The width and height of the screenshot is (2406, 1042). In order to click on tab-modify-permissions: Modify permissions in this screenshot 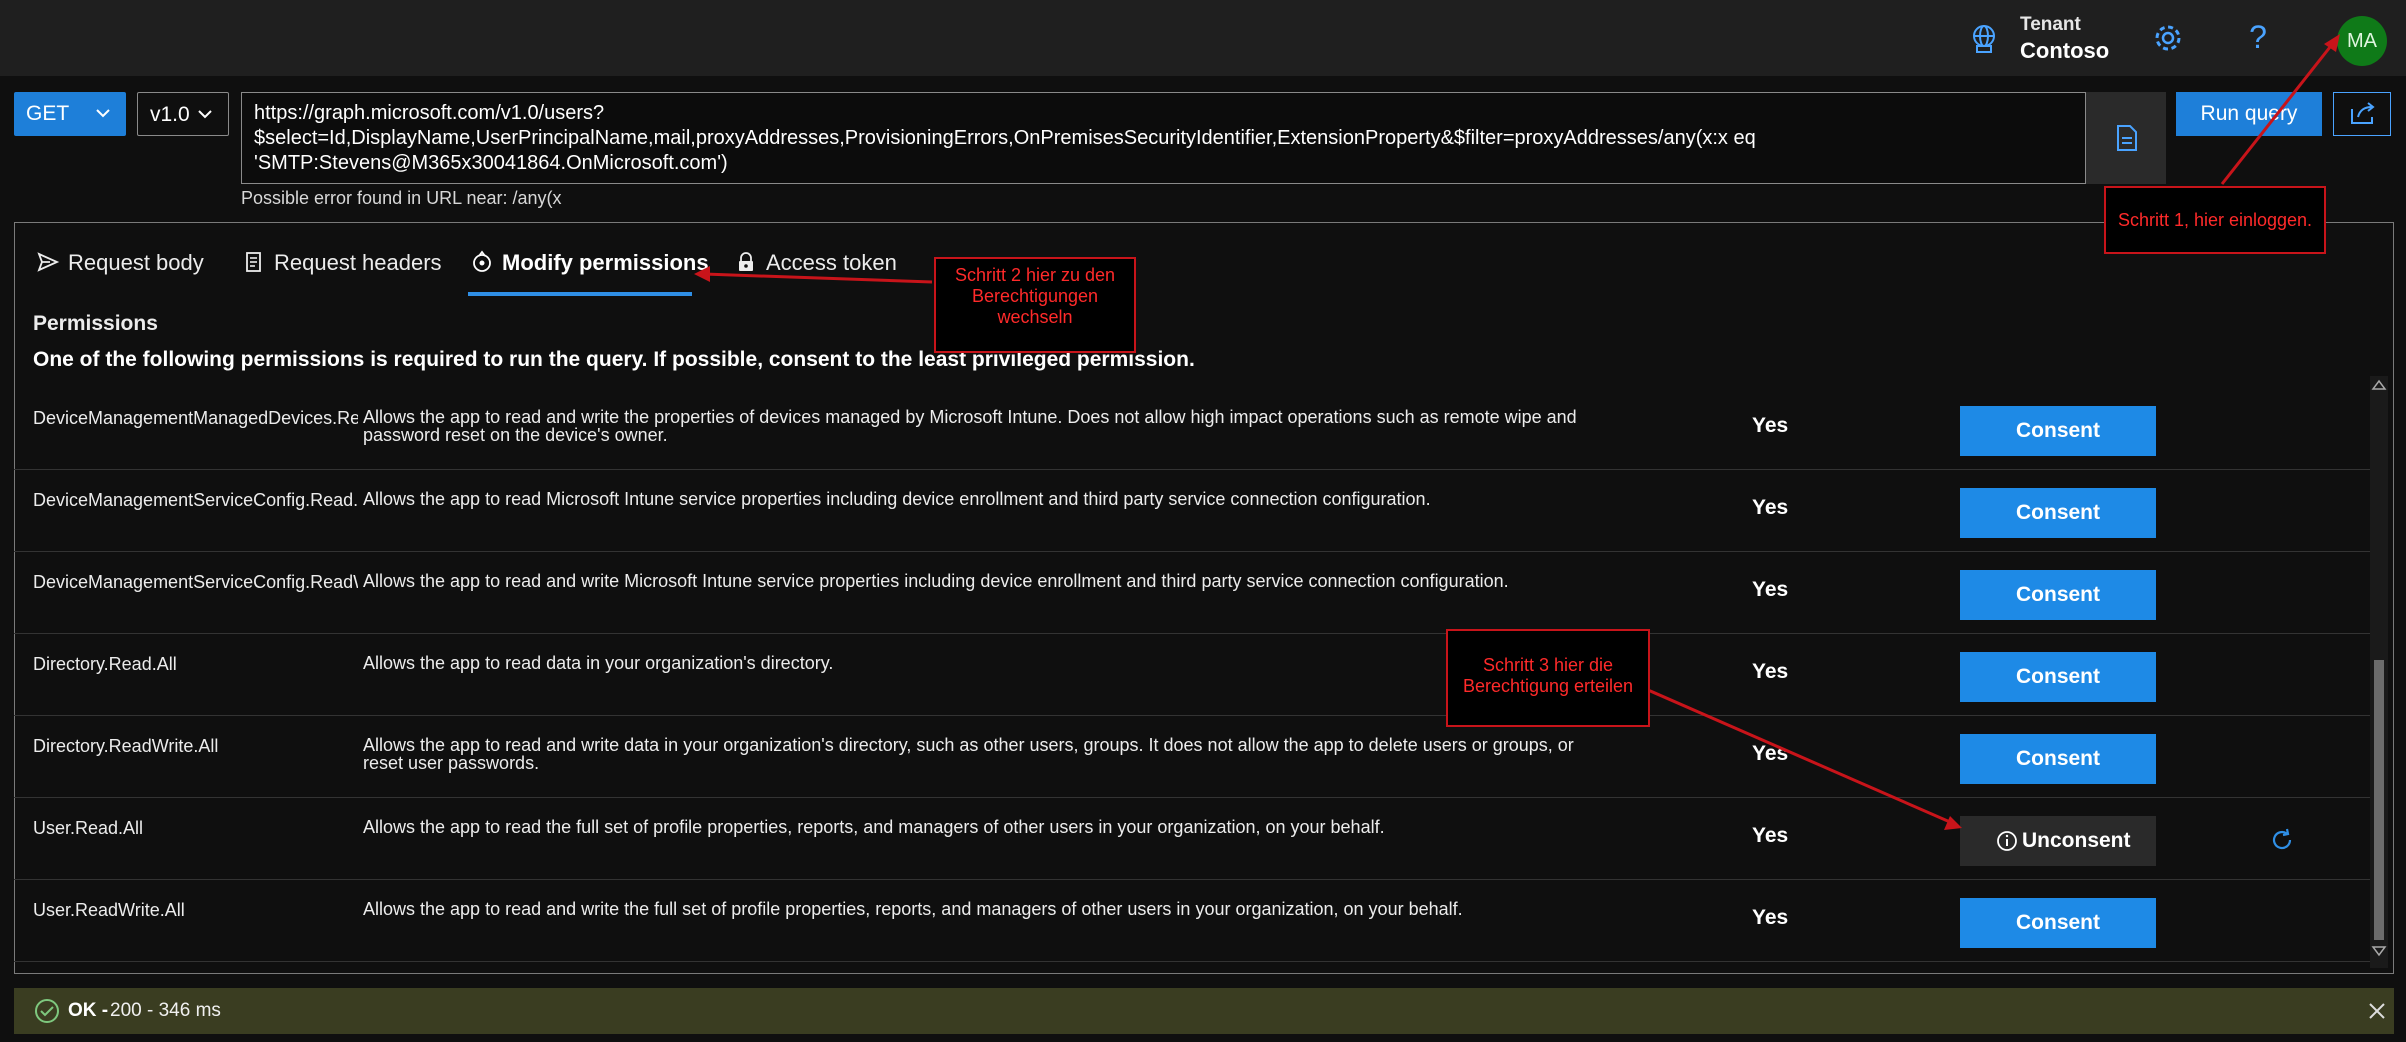, I will do `click(589, 270)`.